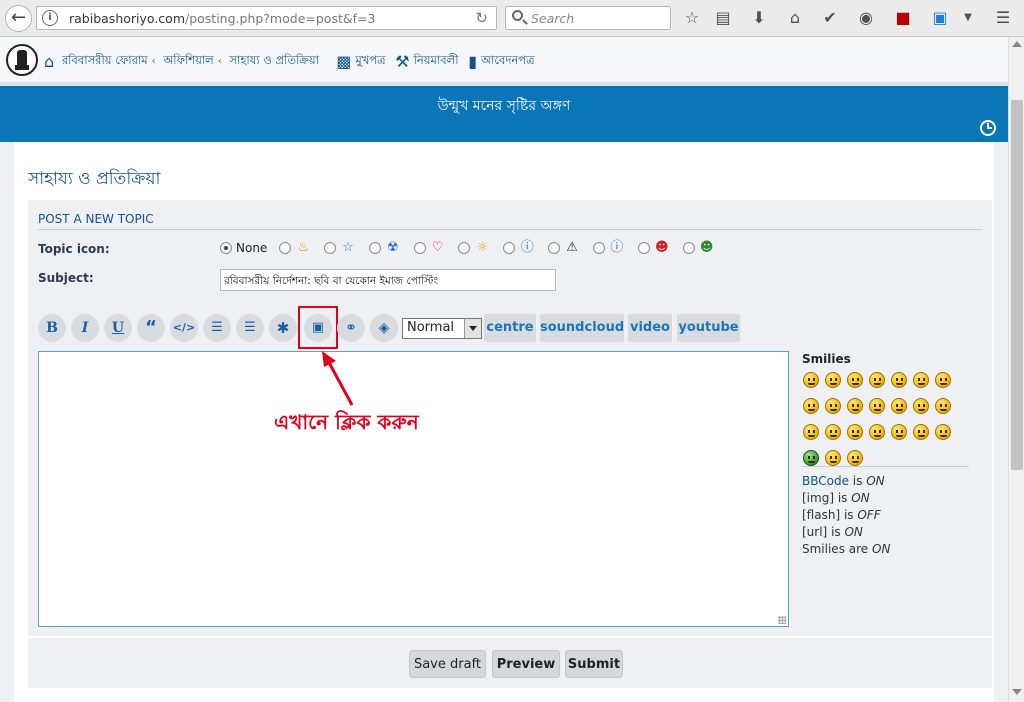  Describe the element at coordinates (351, 328) in the screenshot. I see `link-button: ⚭` at that location.